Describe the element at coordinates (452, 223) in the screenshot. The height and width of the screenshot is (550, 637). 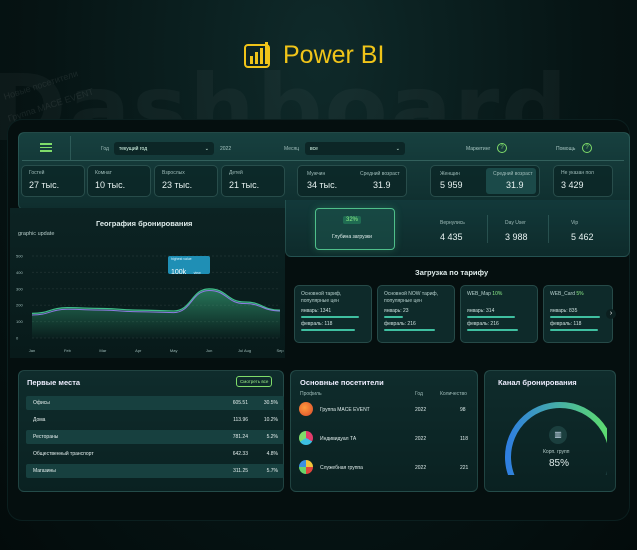
I see `stat-label: Вернулись` at that location.